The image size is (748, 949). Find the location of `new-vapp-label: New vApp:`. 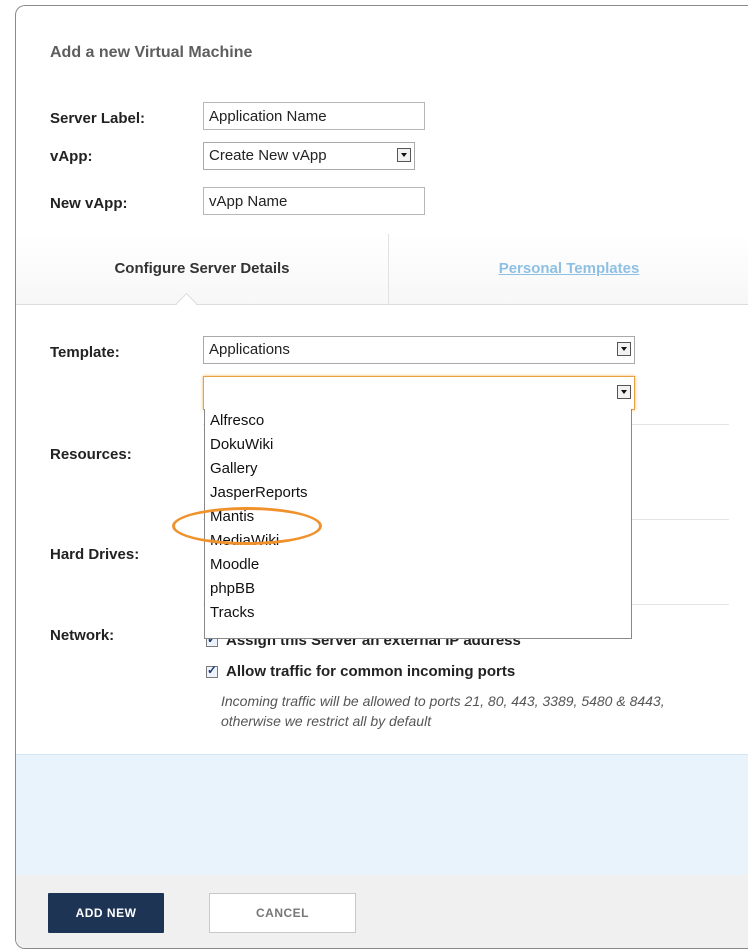

new-vapp-label: New vApp: is located at coordinates (89, 203).